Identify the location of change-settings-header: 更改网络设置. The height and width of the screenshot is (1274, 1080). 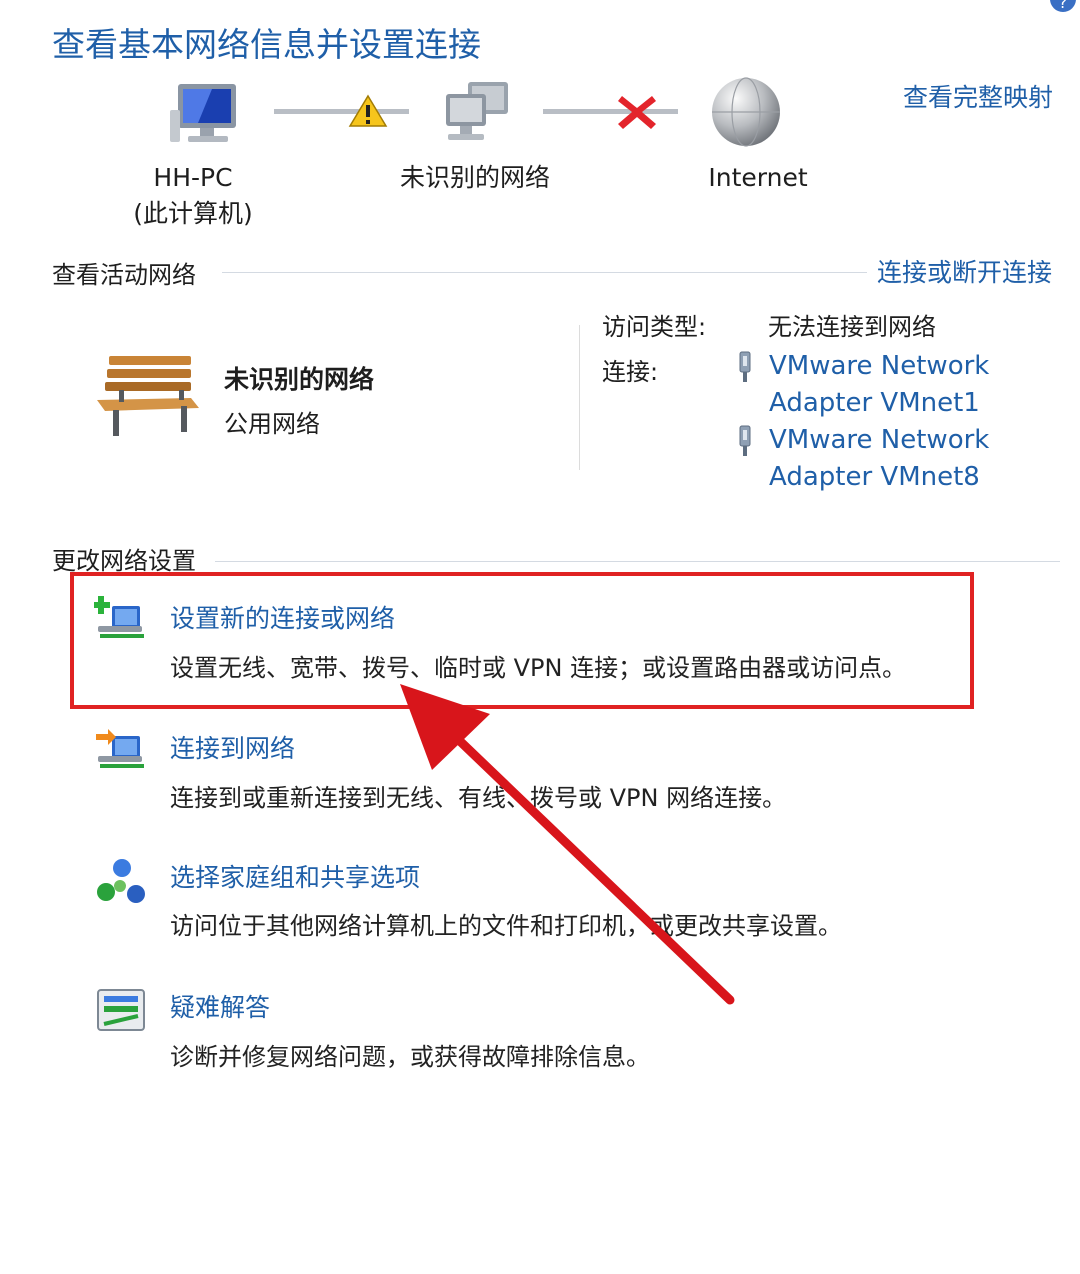
(124, 561).